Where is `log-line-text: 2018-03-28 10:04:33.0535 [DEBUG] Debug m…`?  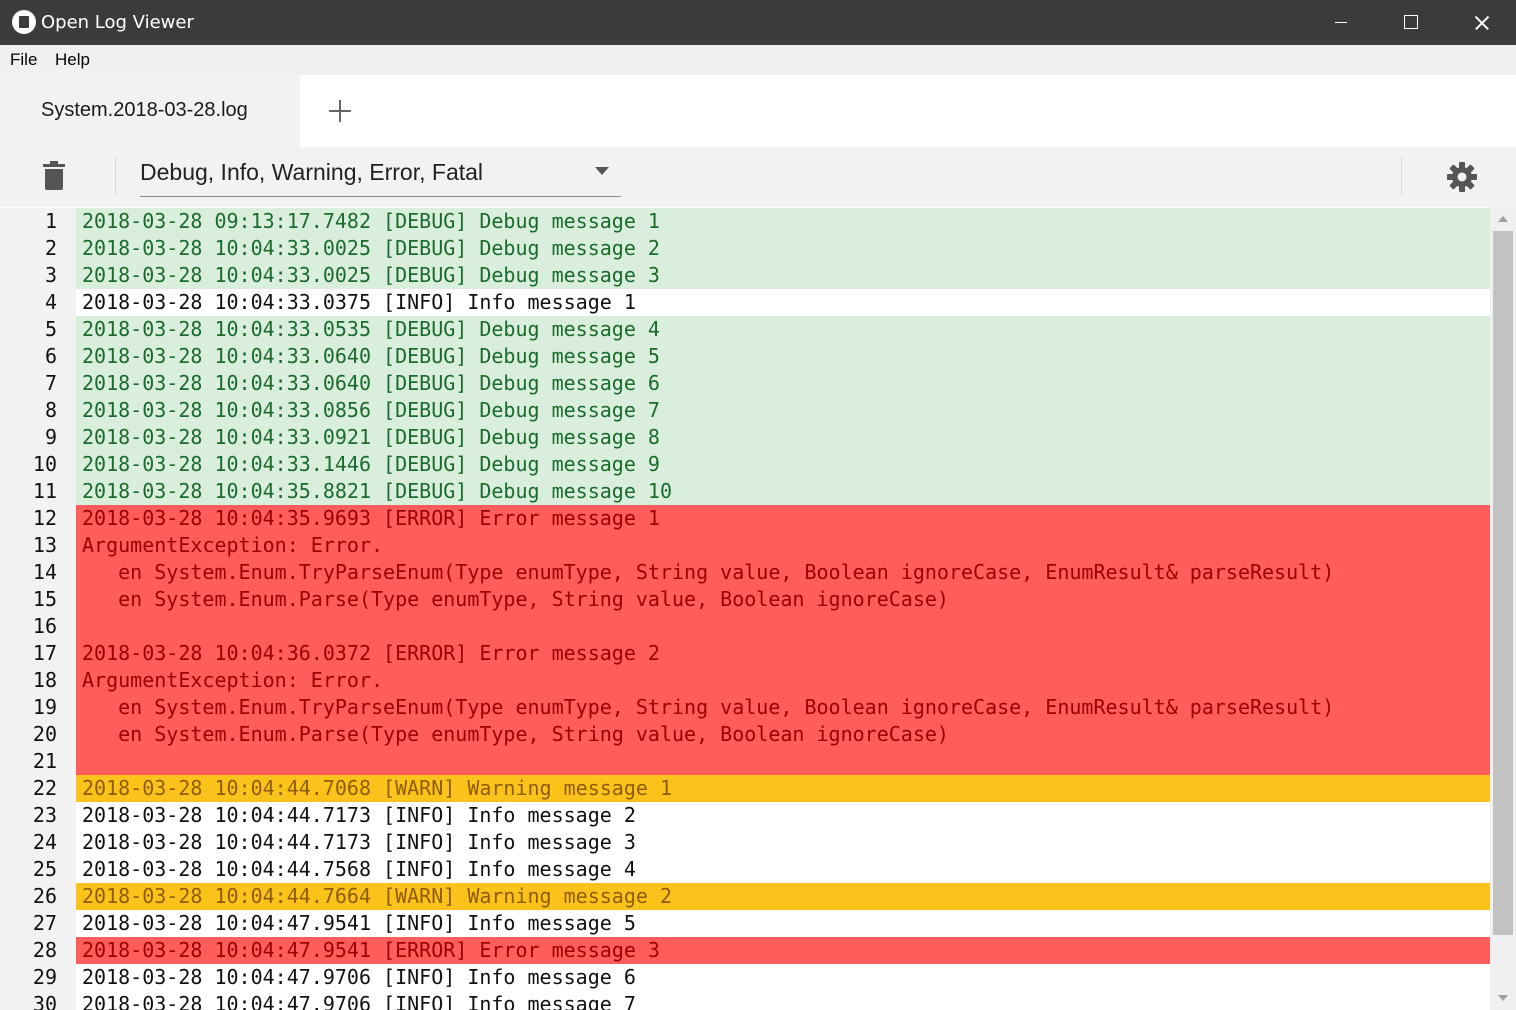 log-line-text: 2018-03-28 10:04:33.0535 [DEBUG] Debug m… is located at coordinates (783, 329).